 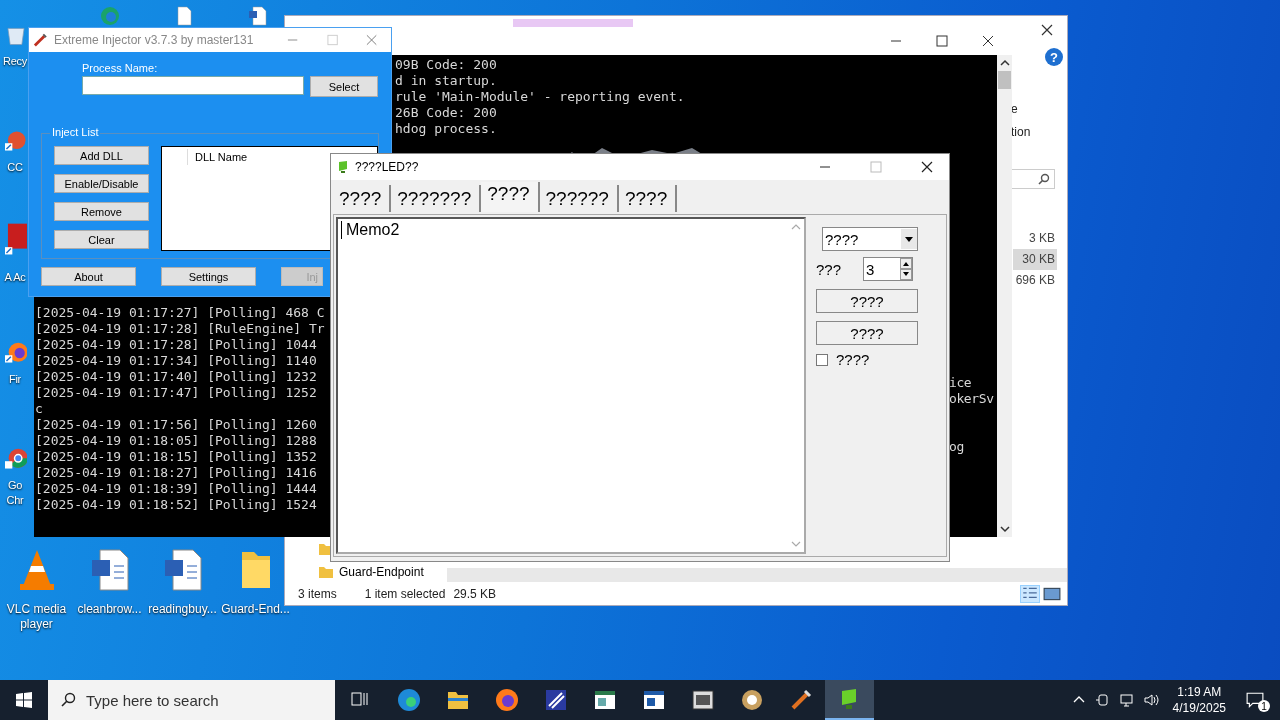 What do you see at coordinates (101, 239) in the screenshot?
I see `list-action-button: Clear` at bounding box center [101, 239].